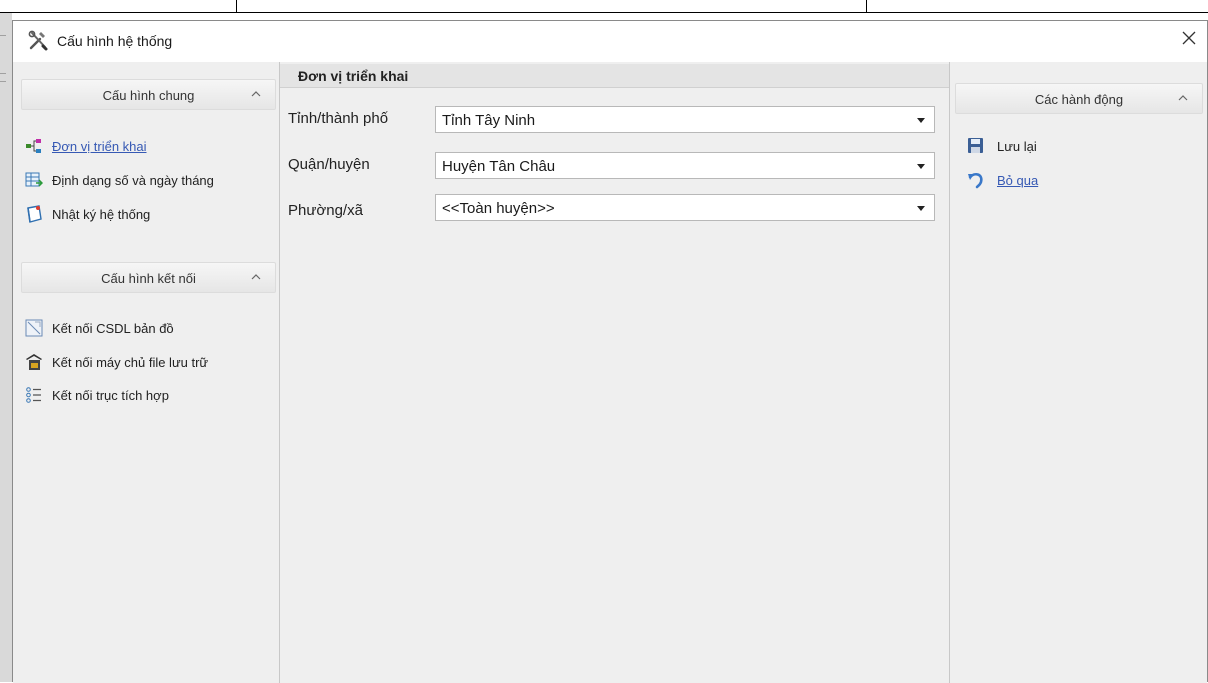 The width and height of the screenshot is (1208, 683). I want to click on group-header-label: Cấu hình chung, so click(148, 95).